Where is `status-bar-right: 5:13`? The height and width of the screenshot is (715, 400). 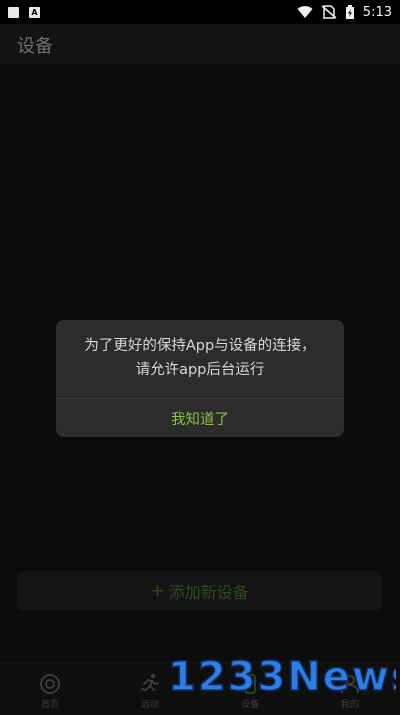 status-bar-right: 5:13 is located at coordinates (344, 12).